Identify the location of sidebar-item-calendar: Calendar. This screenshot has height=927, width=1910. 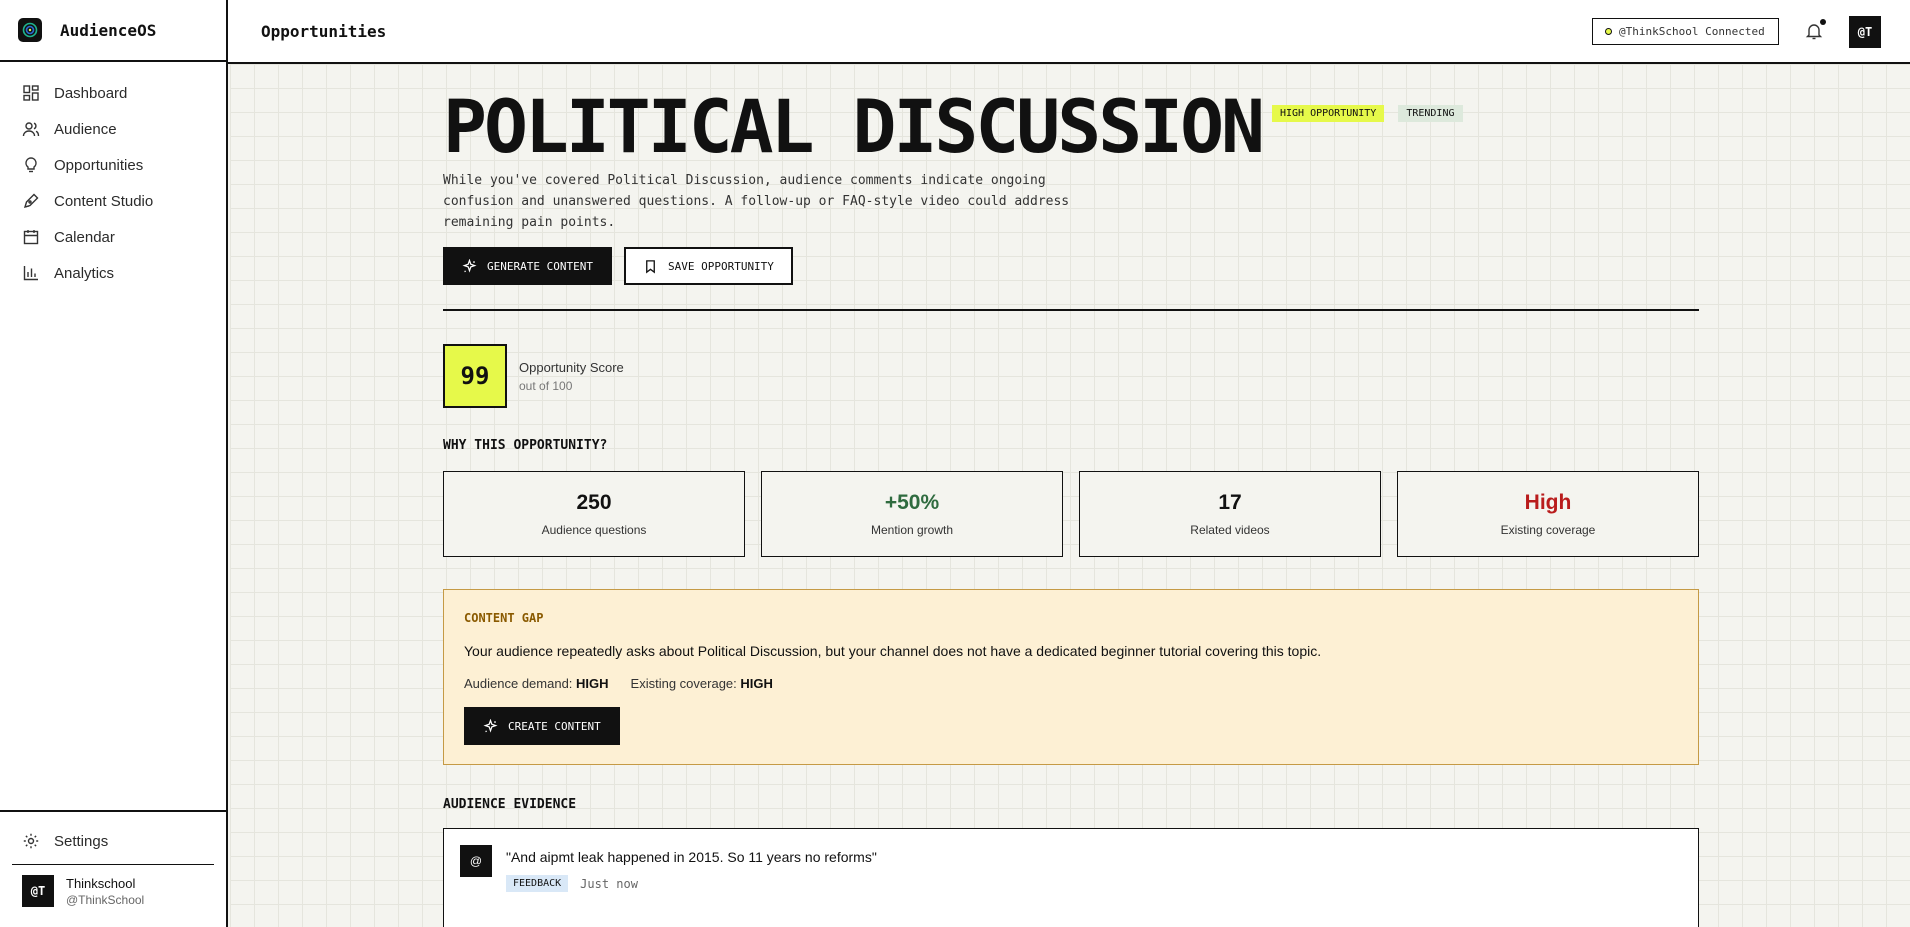
(113, 237).